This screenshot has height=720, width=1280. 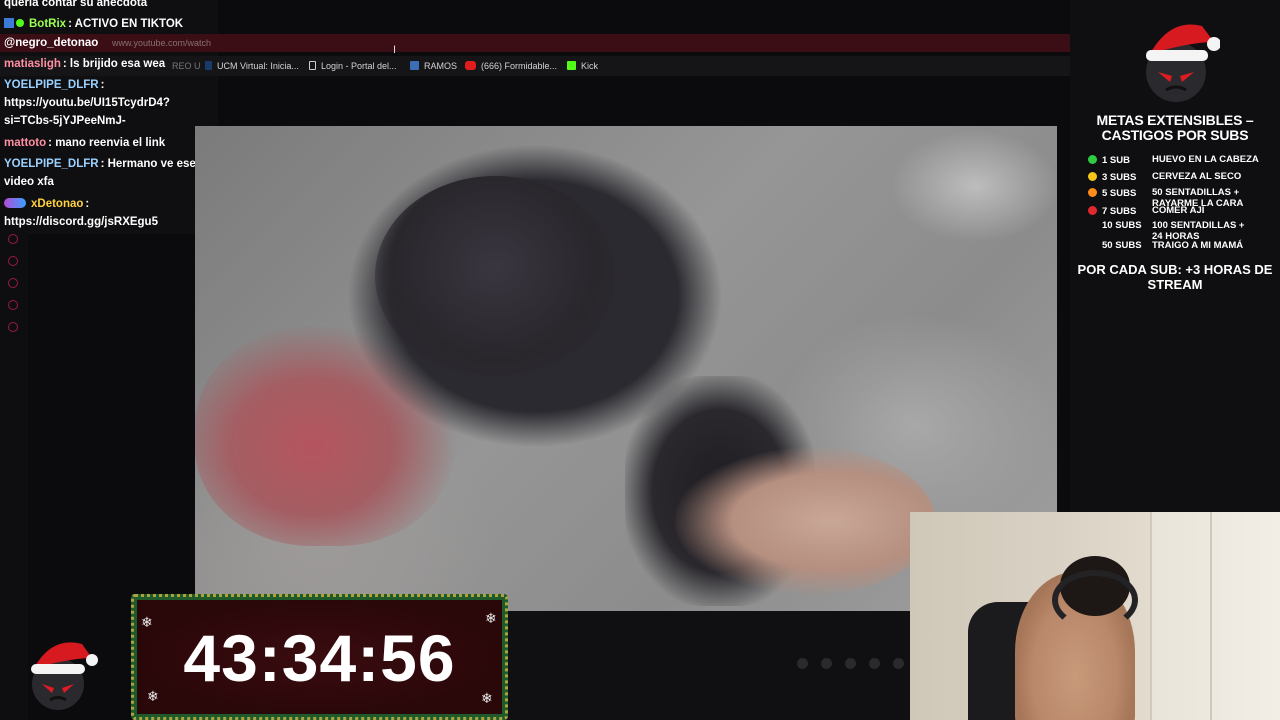 I want to click on webcam-feed, so click(x=1095, y=616).